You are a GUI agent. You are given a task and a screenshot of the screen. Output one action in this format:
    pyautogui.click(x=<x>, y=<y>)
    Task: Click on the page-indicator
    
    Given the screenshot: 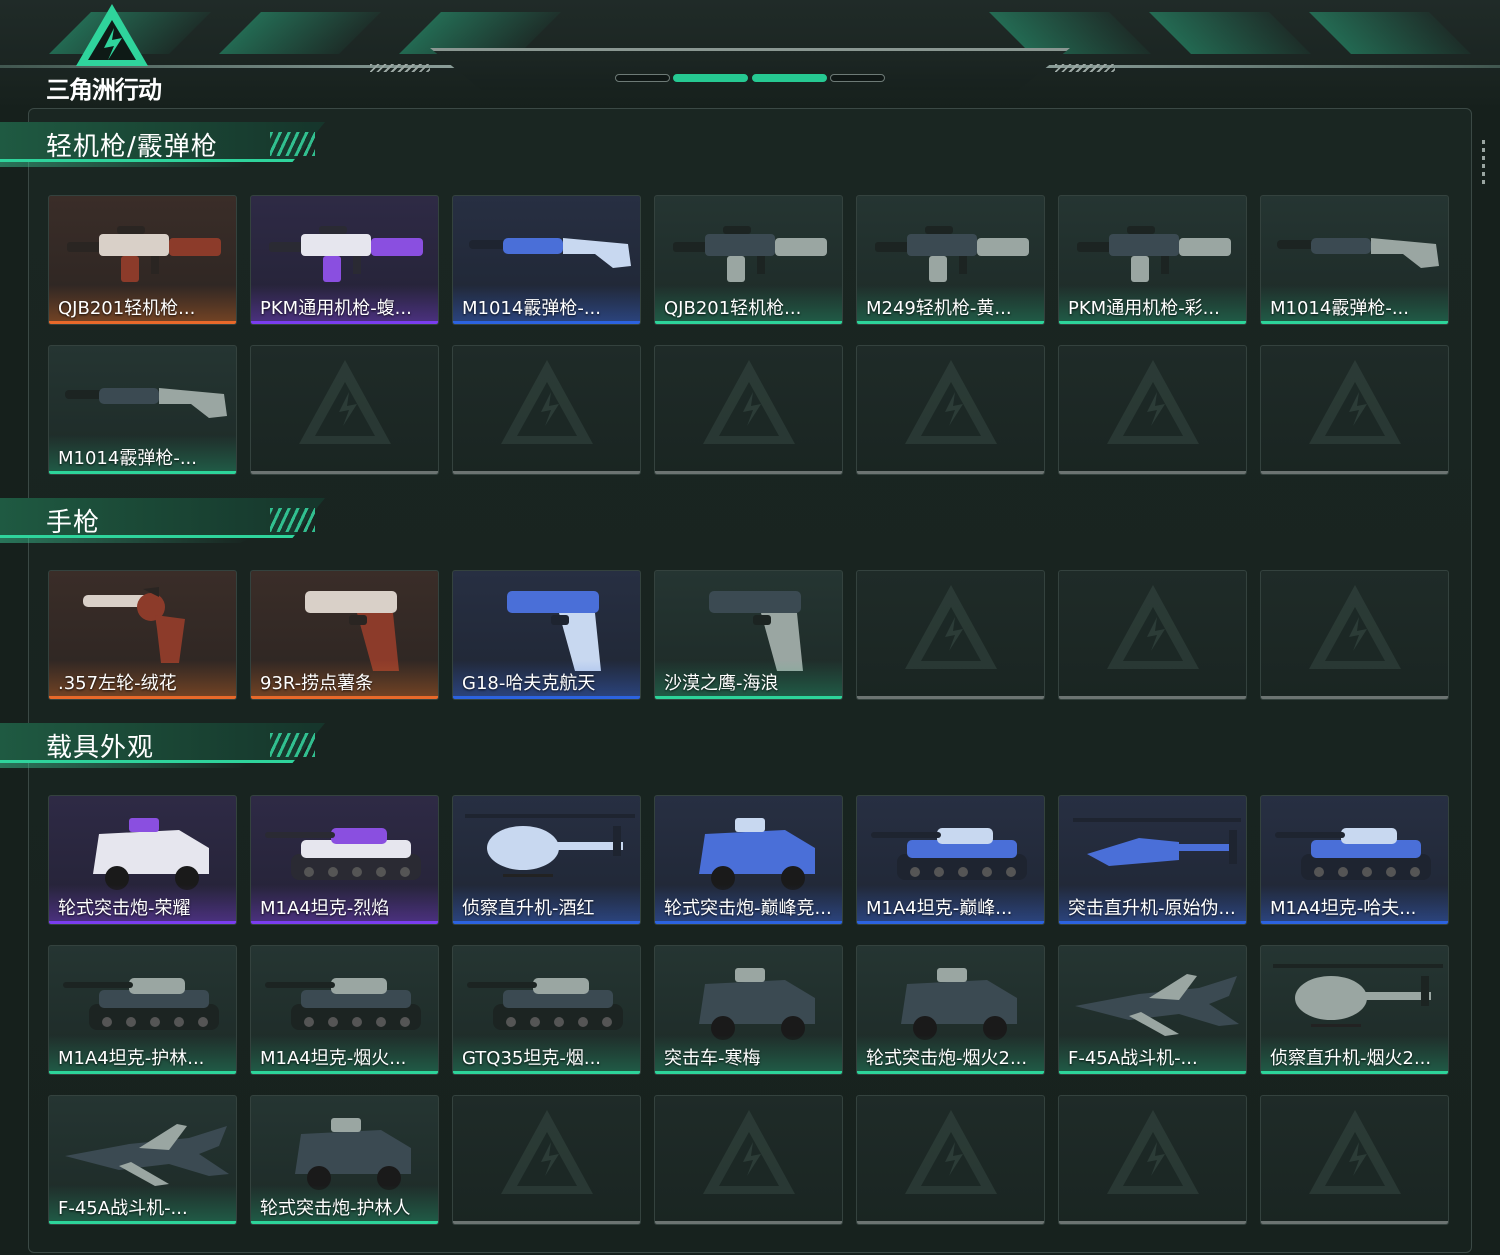 What is the action you would take?
    pyautogui.click(x=642, y=78)
    